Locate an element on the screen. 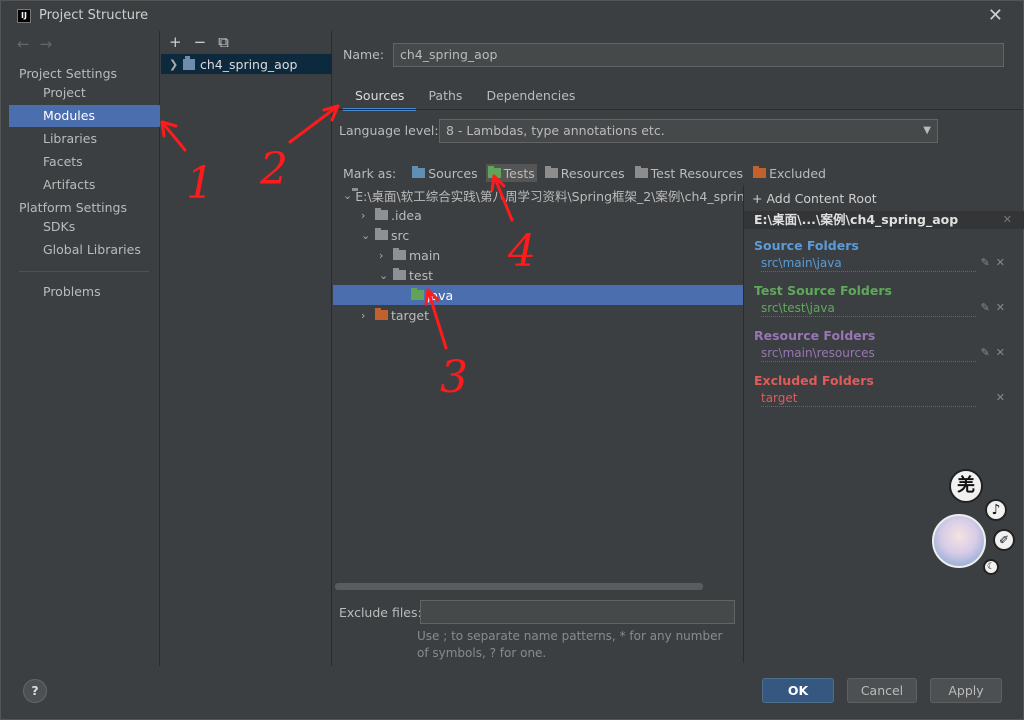 This screenshot has width=1024, height=720. annotation-1: 1 is located at coordinates (200, 183).